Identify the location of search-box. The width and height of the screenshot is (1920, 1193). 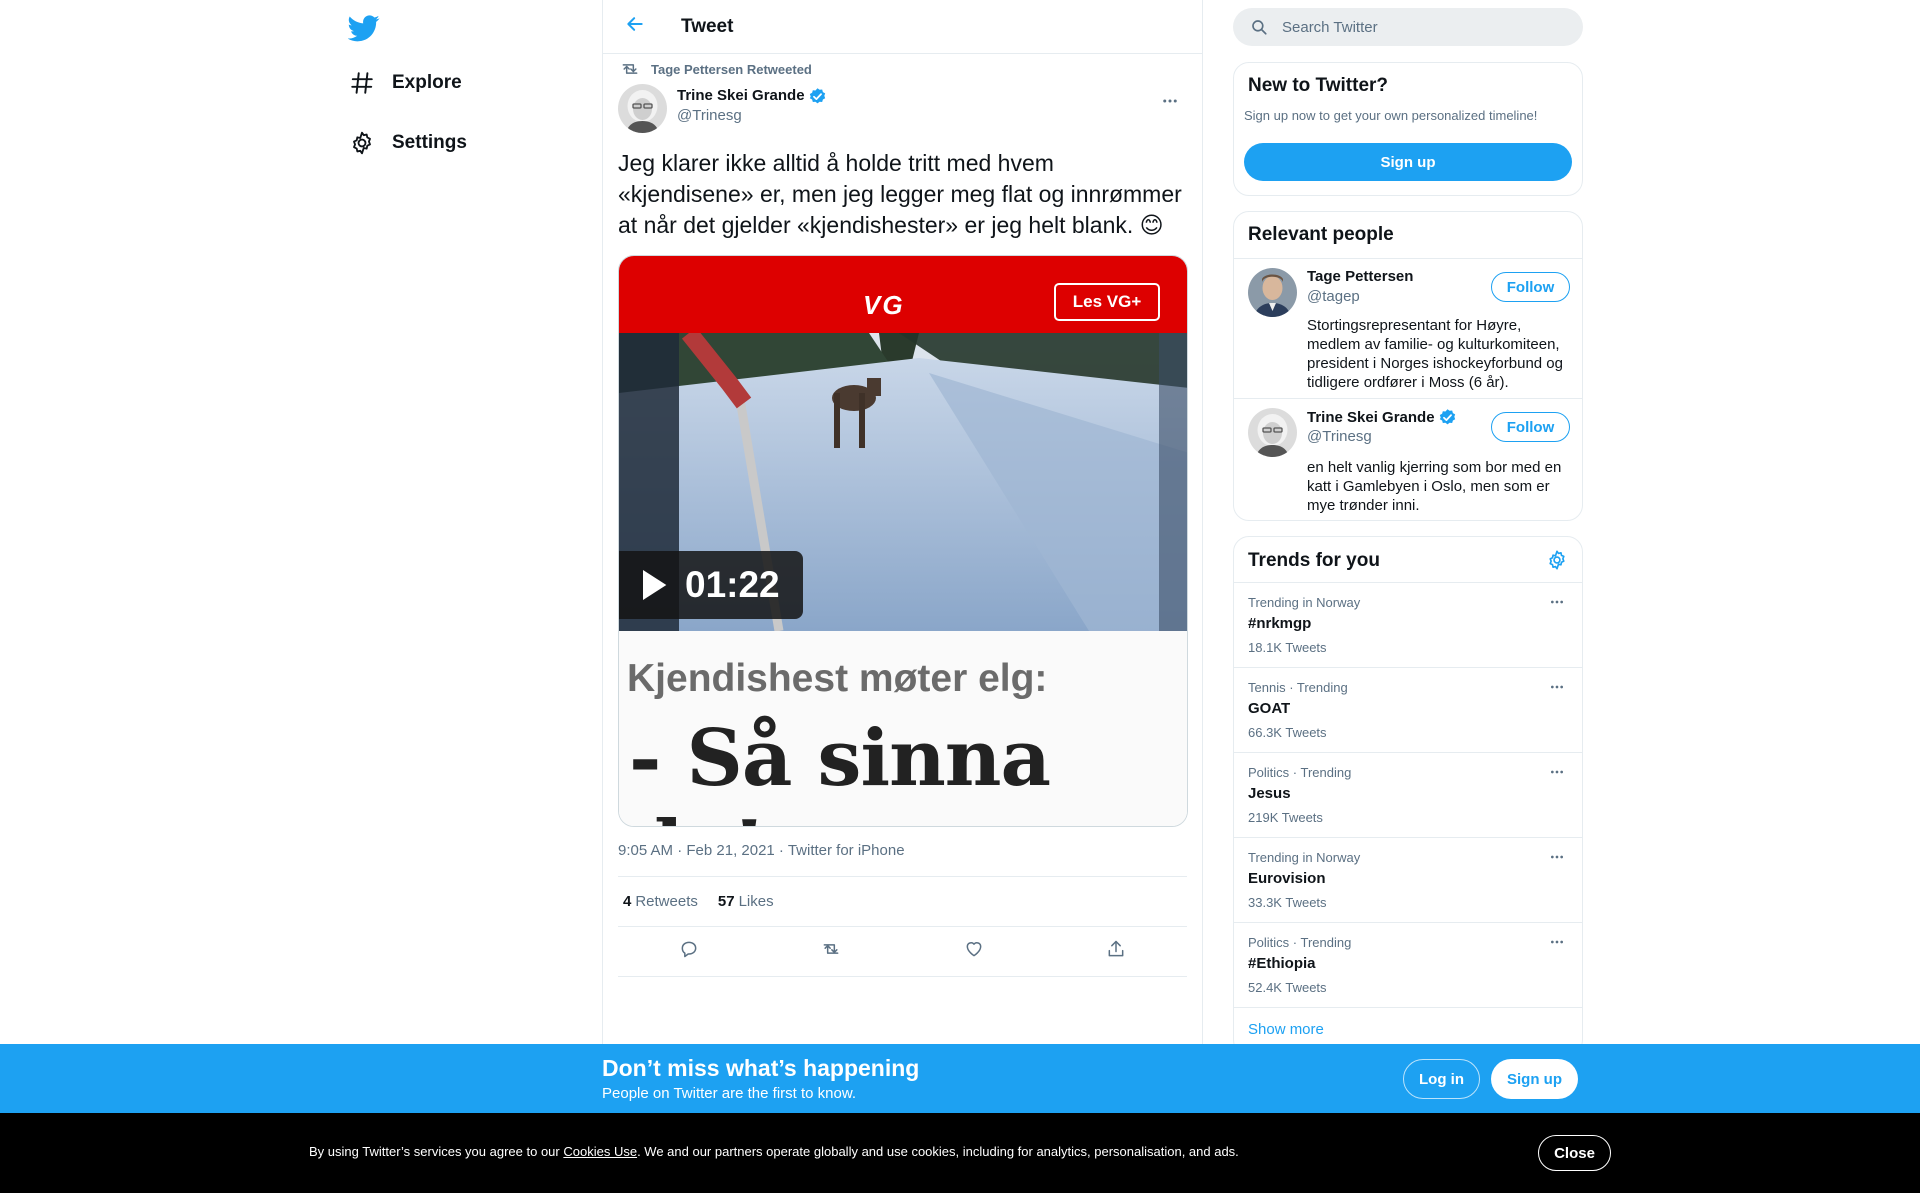
(1408, 27).